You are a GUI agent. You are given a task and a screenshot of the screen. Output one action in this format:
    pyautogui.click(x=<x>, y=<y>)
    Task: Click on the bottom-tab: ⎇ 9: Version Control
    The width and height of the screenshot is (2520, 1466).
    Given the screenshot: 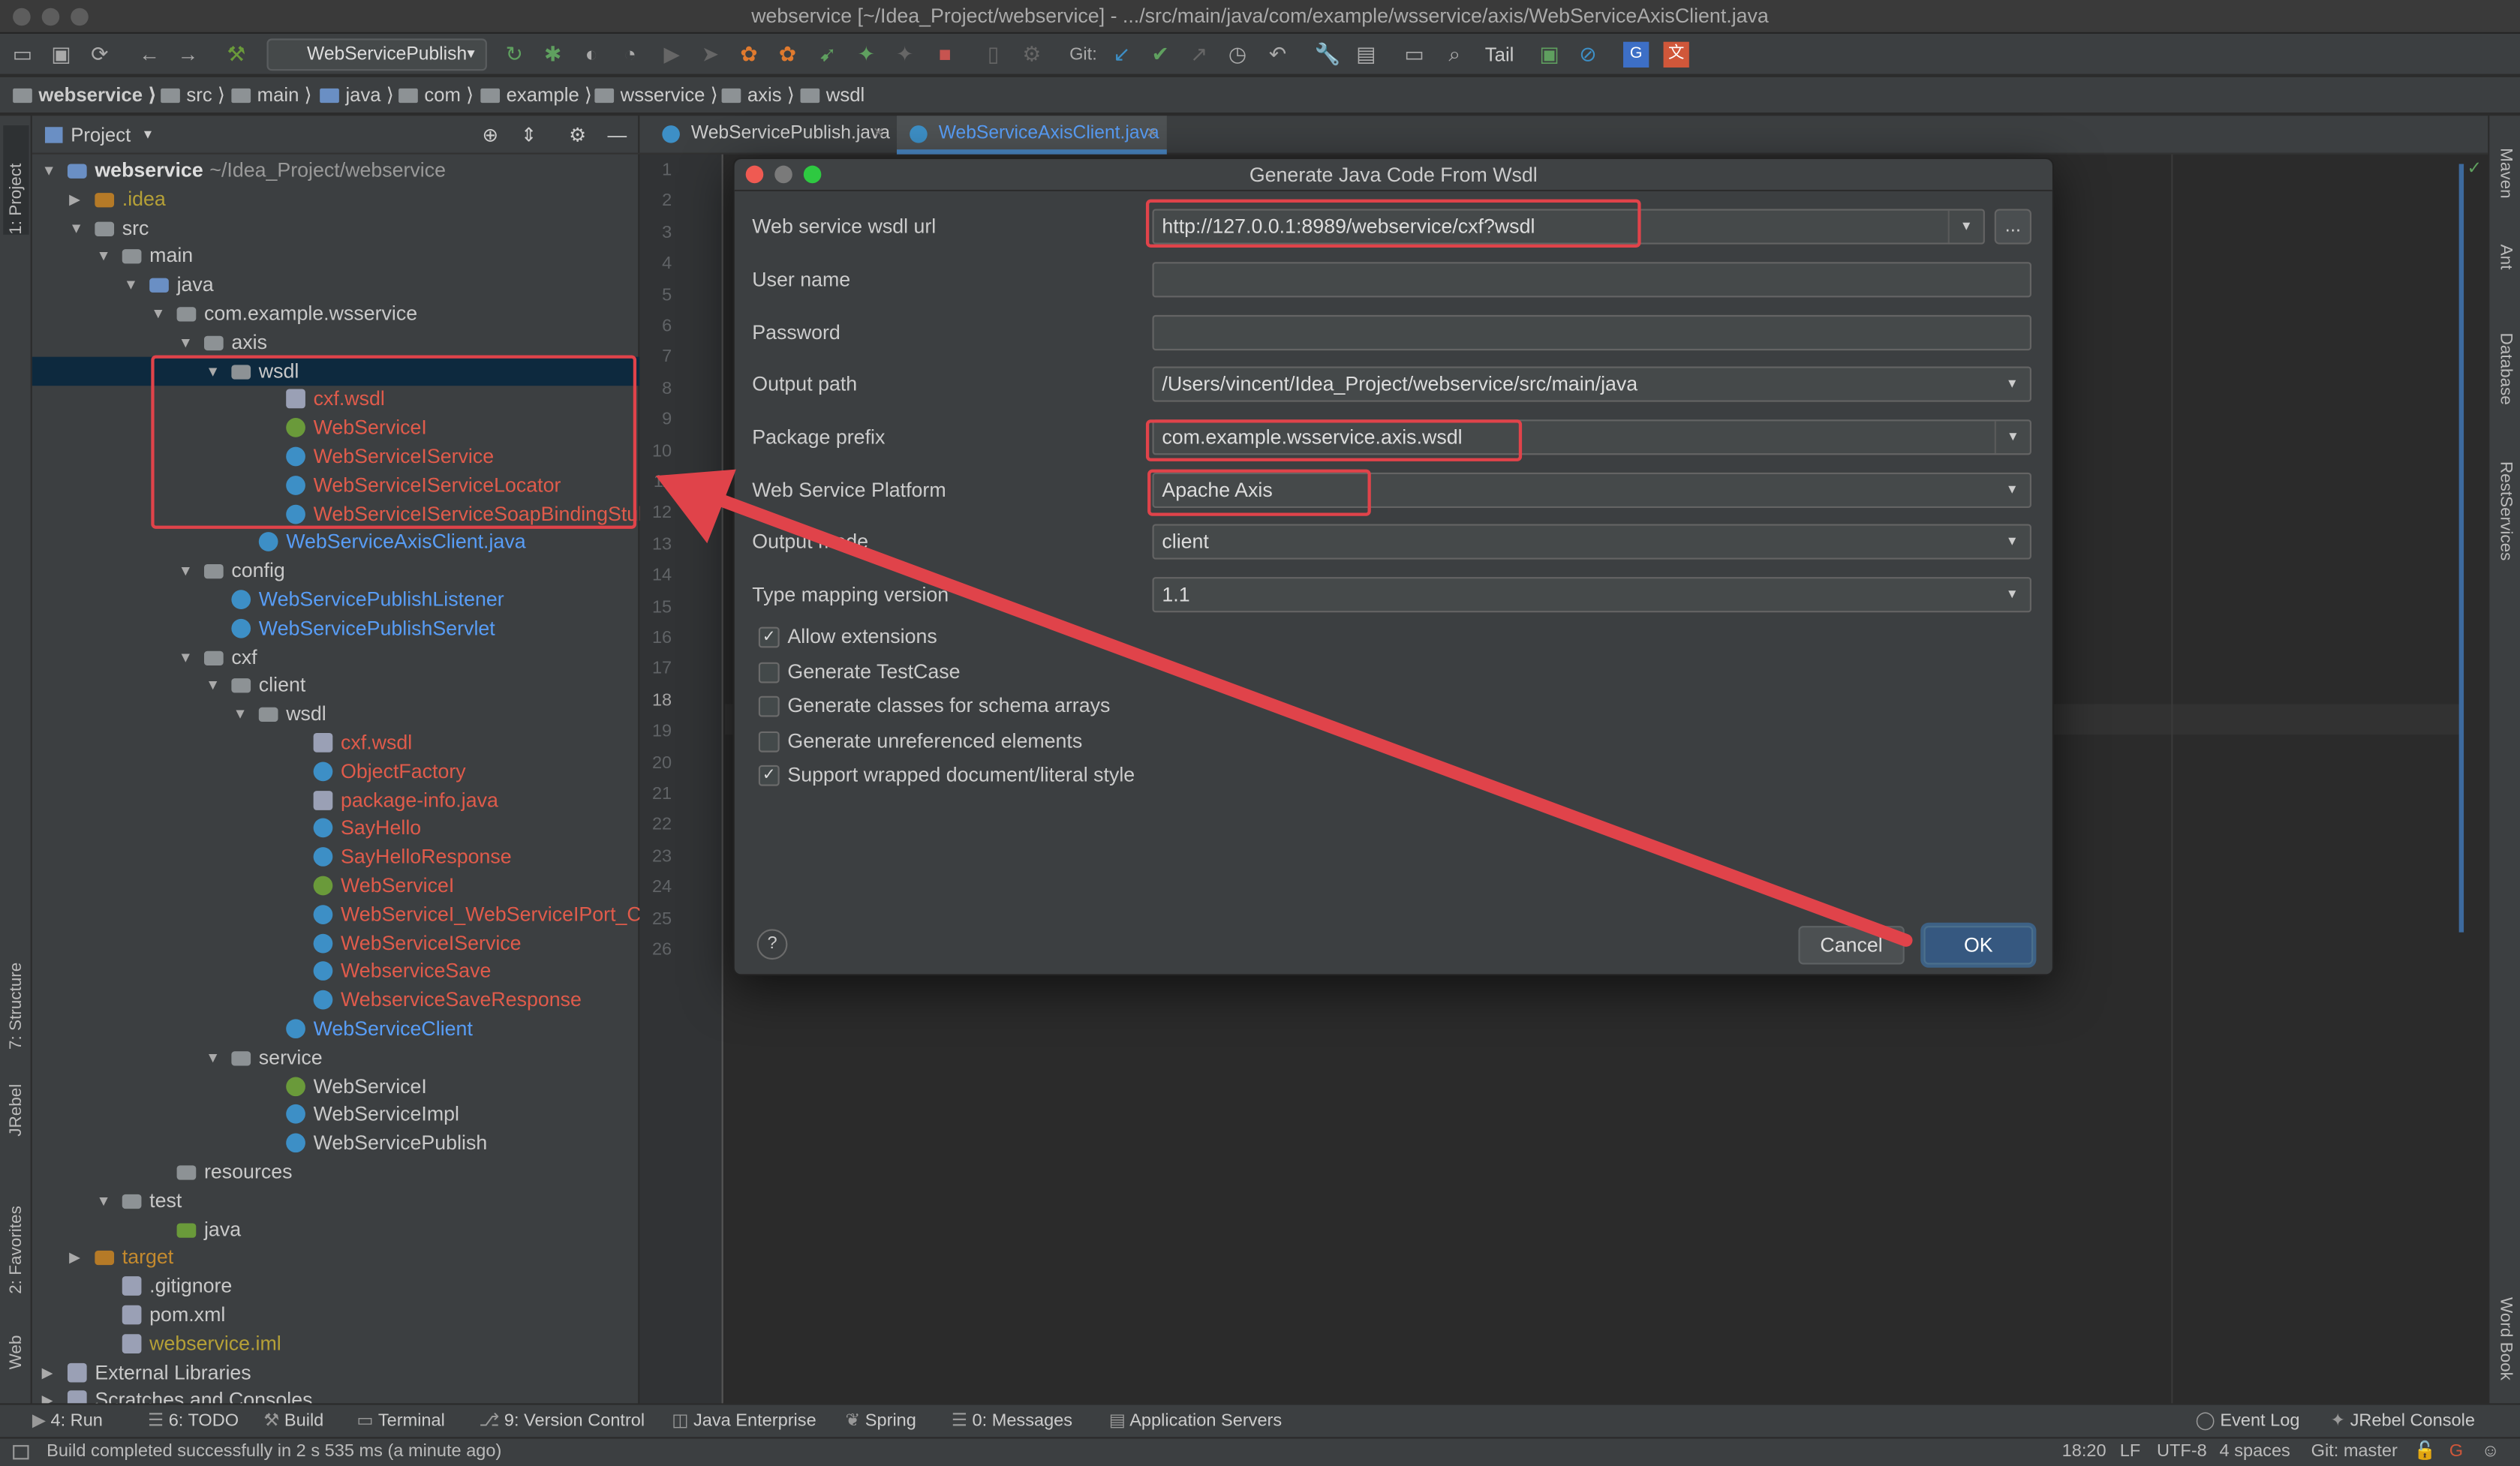 What is the action you would take?
    pyautogui.click(x=562, y=1421)
    